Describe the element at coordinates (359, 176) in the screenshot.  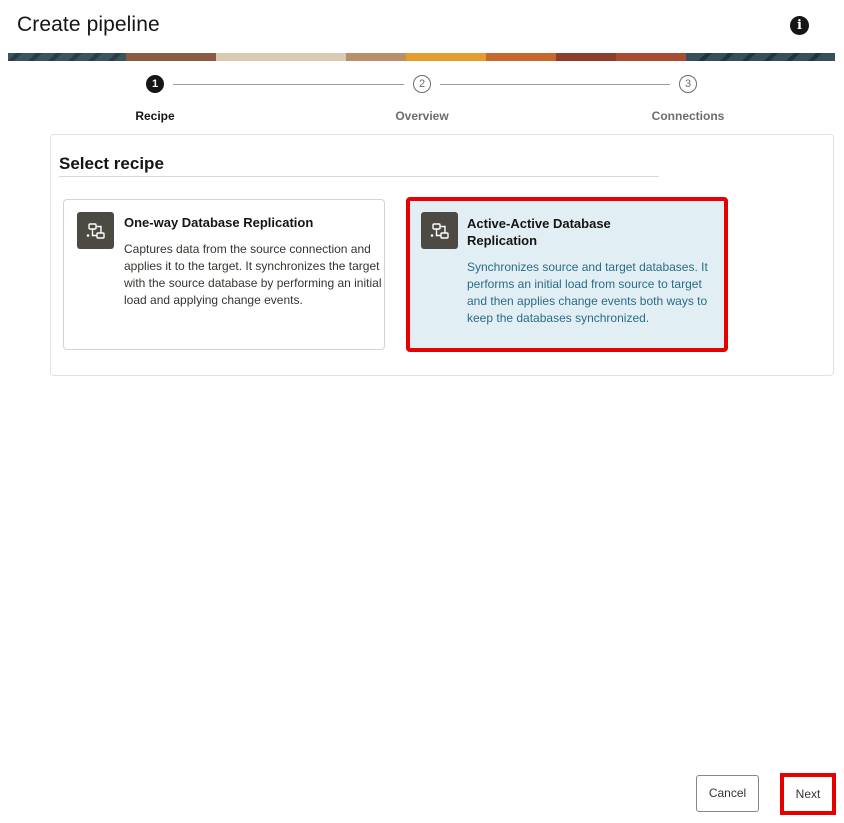
I see `section-divider` at that location.